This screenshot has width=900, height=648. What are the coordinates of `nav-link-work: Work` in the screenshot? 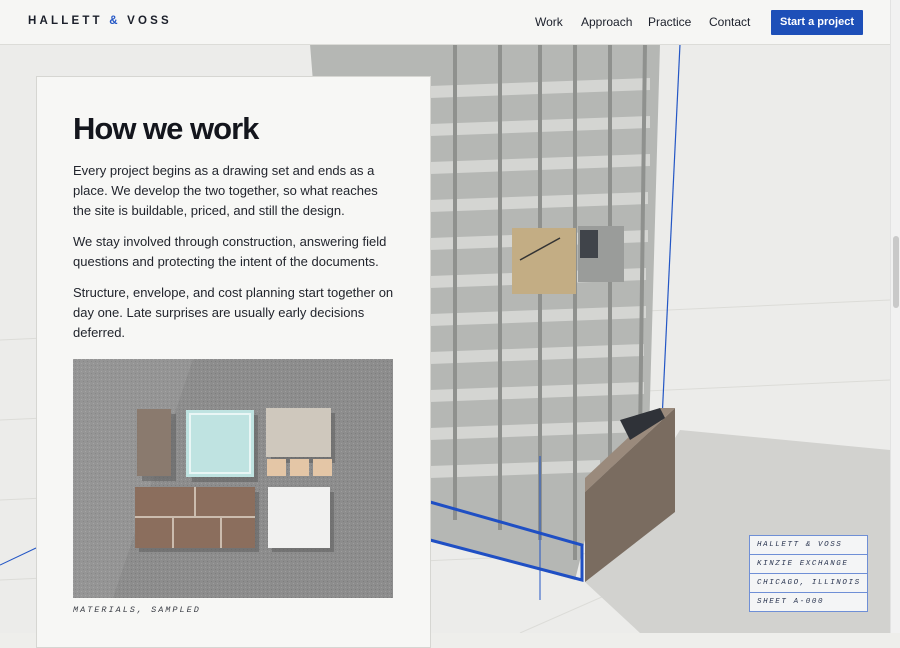 It's located at (549, 22).